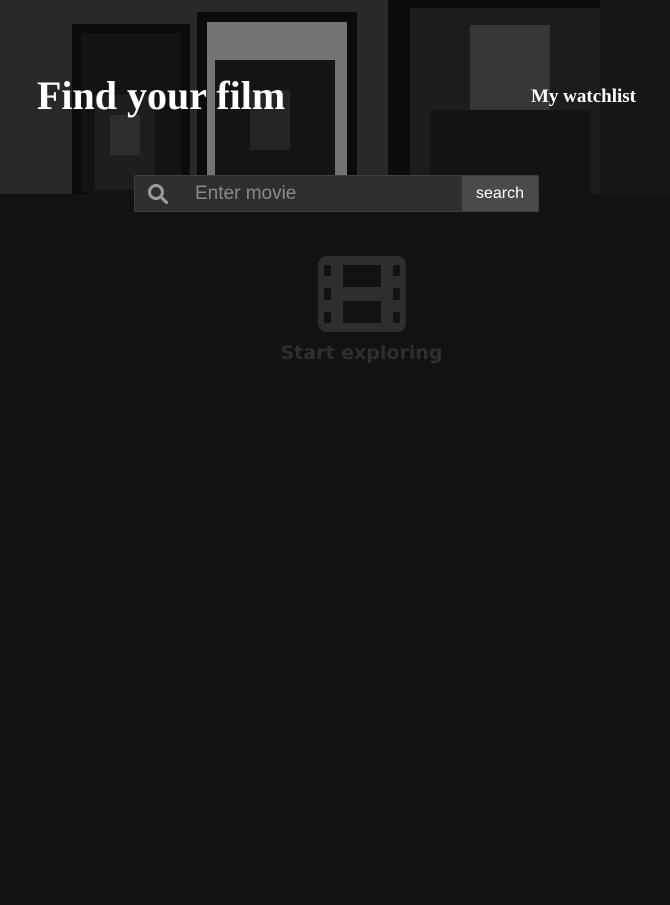 The image size is (670, 905). I want to click on empty-state-message: Start exploring, so click(361, 353).